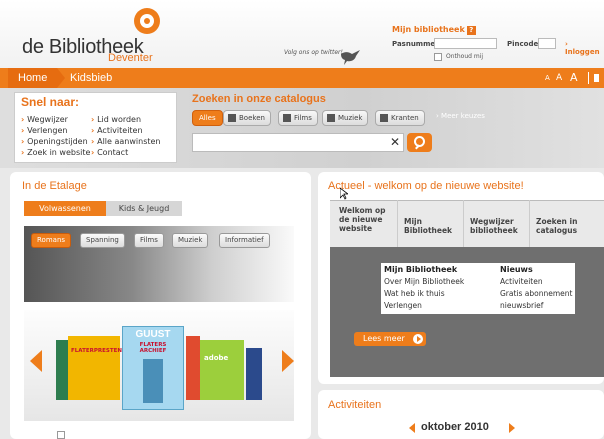 The width and height of the screenshot is (604, 439). Describe the element at coordinates (426, 186) in the screenshot. I see `actueel-title: Actueel - welkom op de nieuwe website!` at that location.